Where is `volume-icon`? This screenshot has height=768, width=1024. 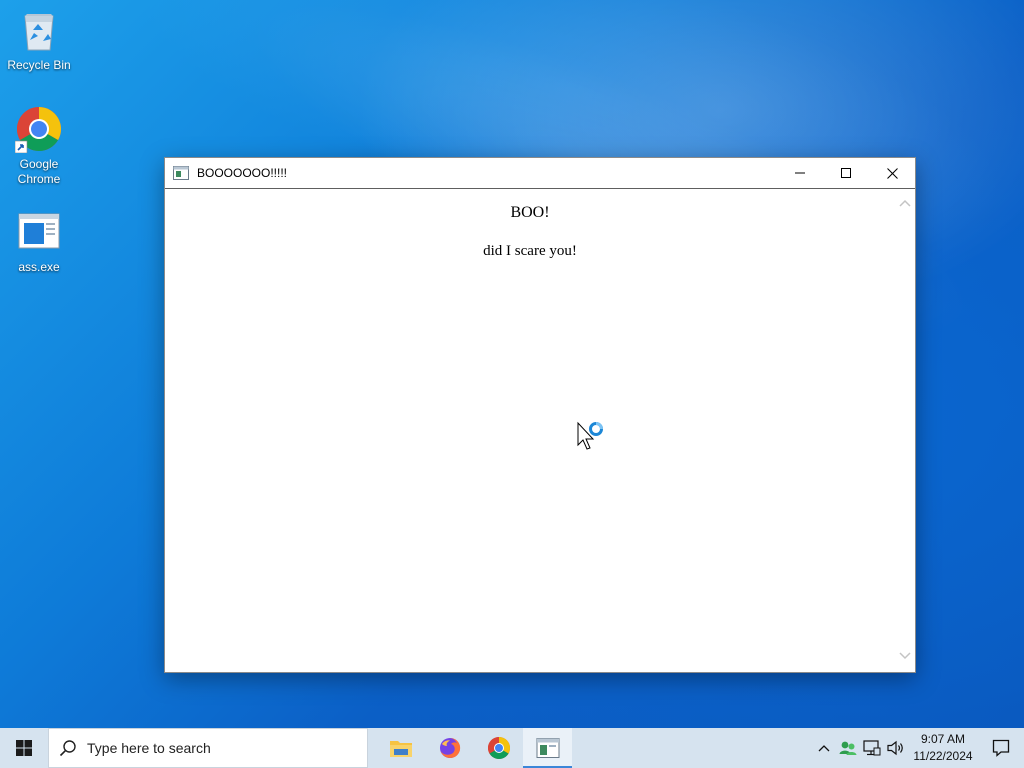 volume-icon is located at coordinates (895, 748).